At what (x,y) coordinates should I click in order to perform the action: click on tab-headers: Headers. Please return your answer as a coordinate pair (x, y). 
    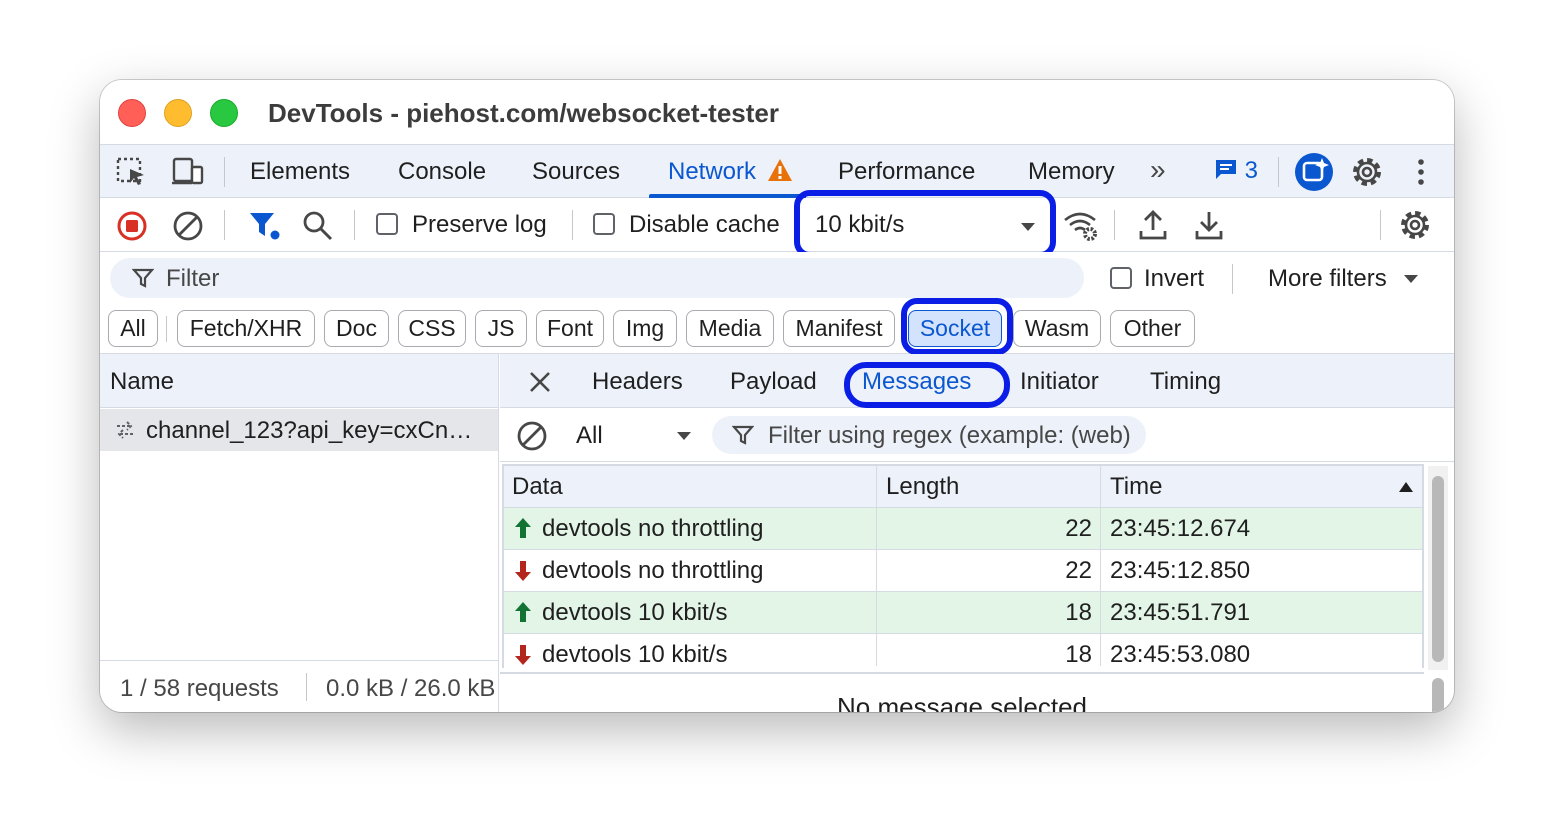
    Looking at the image, I should click on (637, 382).